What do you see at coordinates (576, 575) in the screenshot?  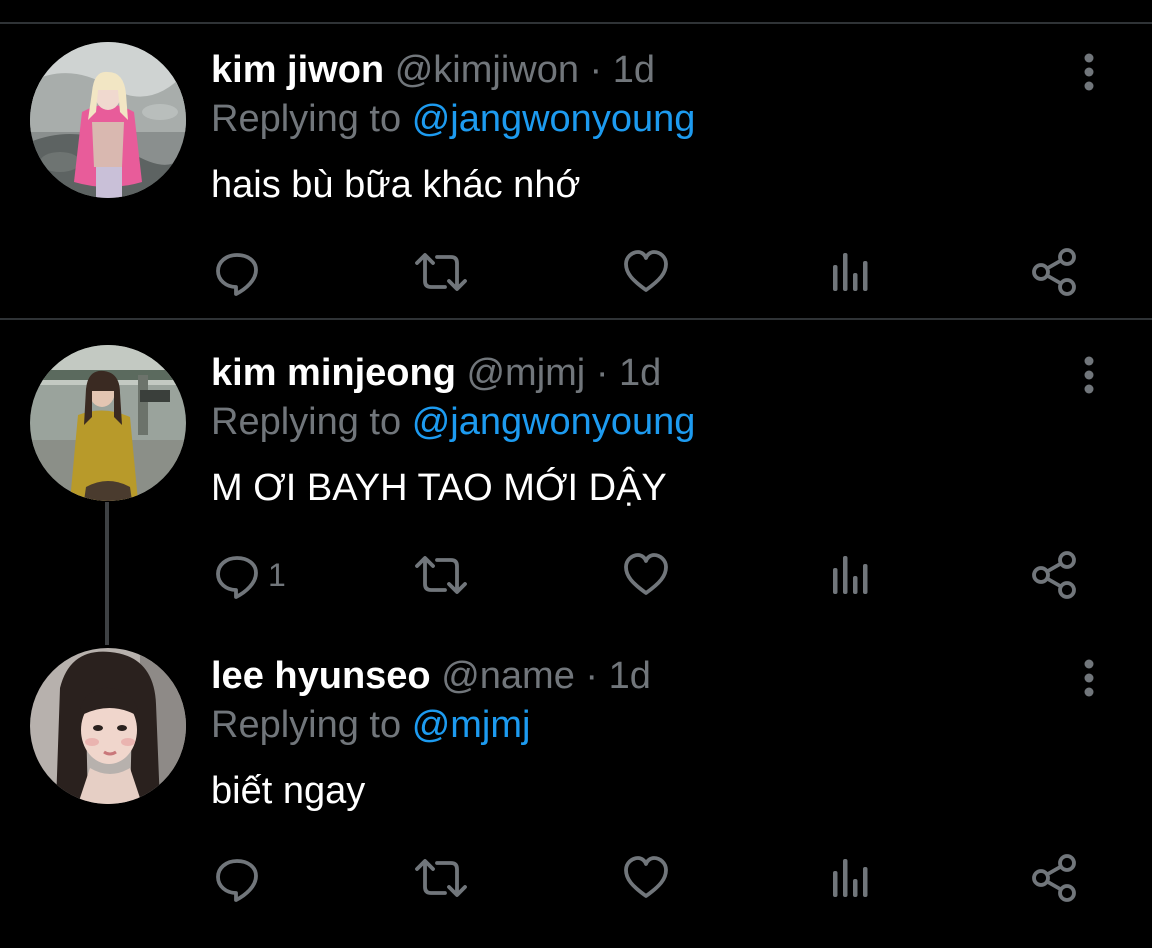 I see `action-bar: 1` at bounding box center [576, 575].